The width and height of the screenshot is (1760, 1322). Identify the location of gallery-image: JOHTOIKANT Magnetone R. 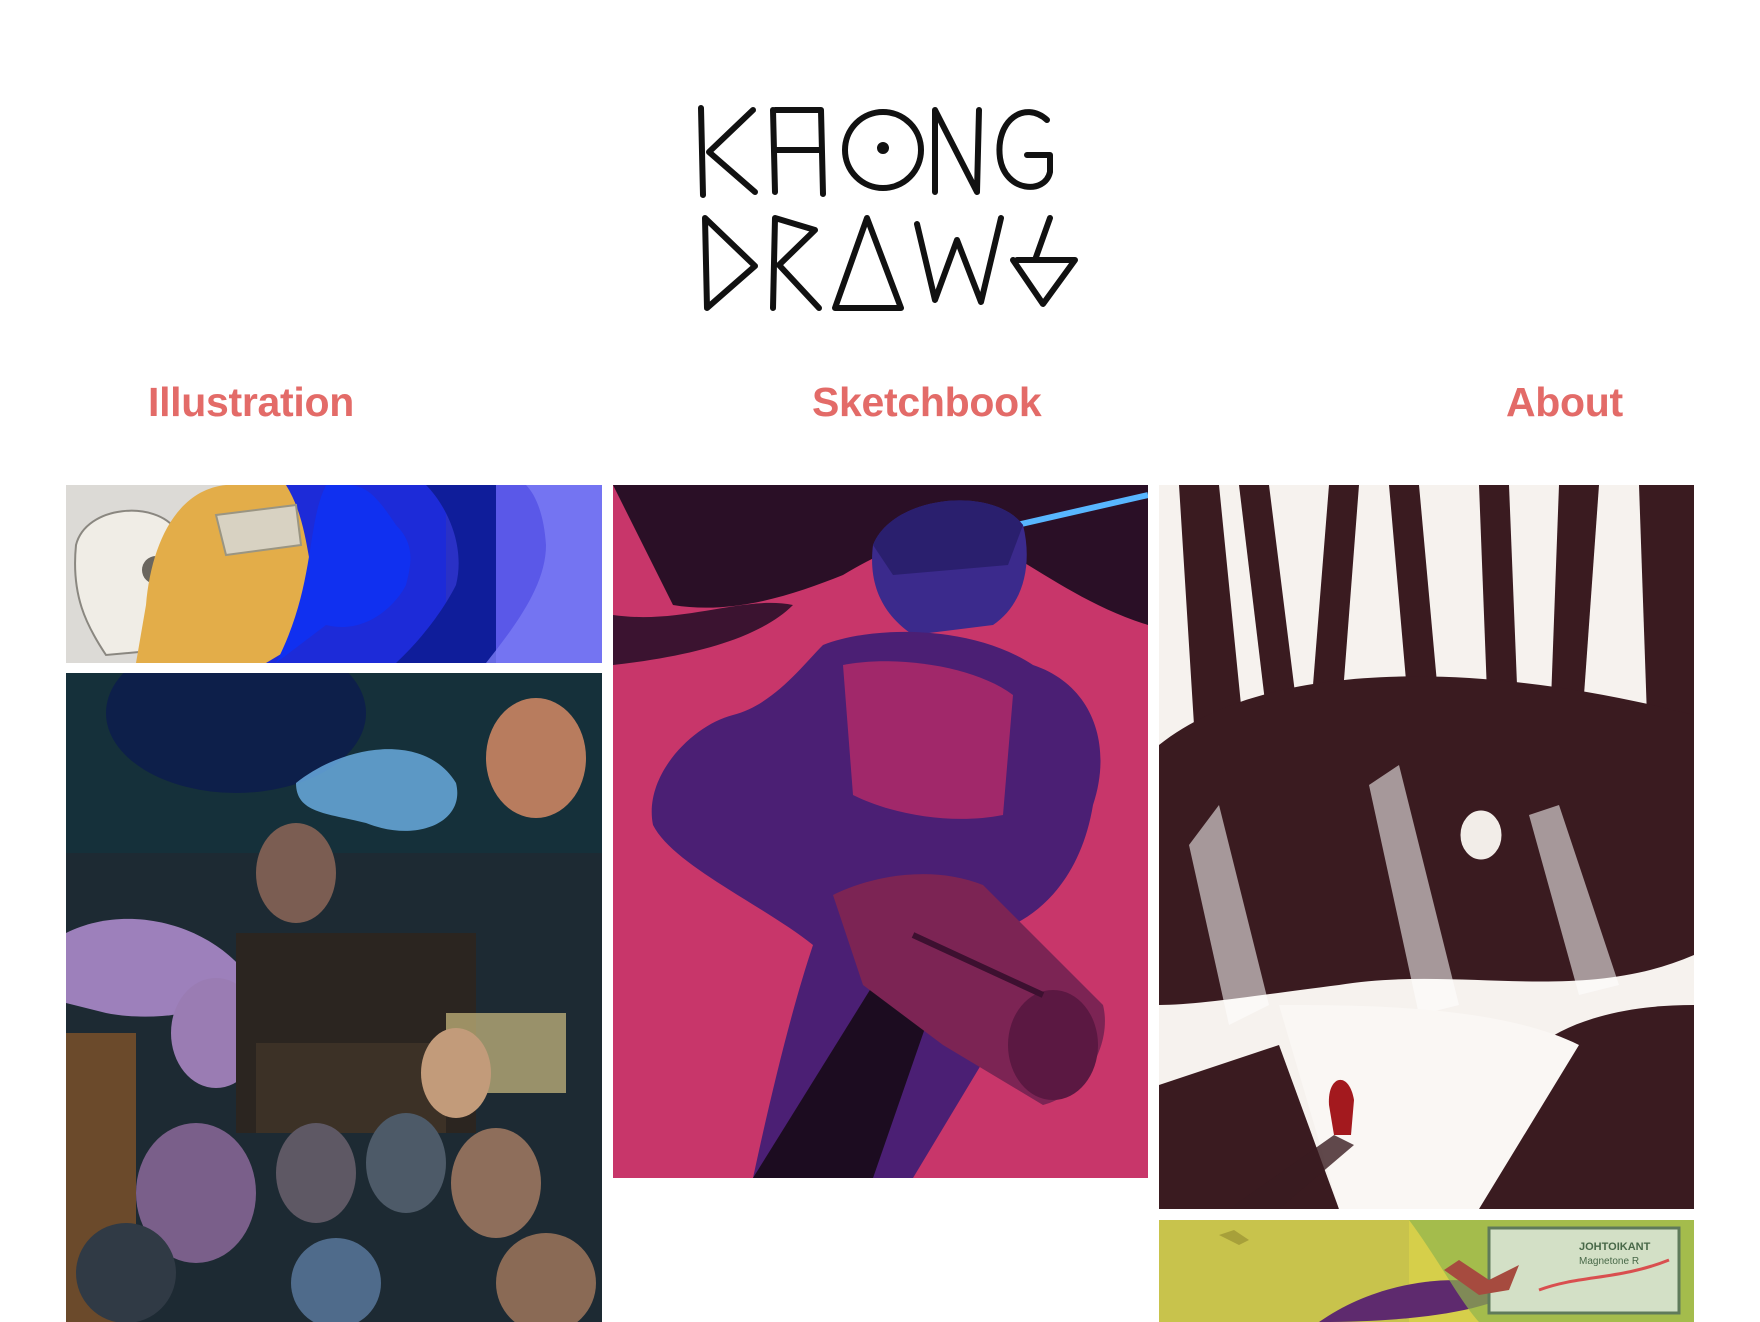
(1426, 1271).